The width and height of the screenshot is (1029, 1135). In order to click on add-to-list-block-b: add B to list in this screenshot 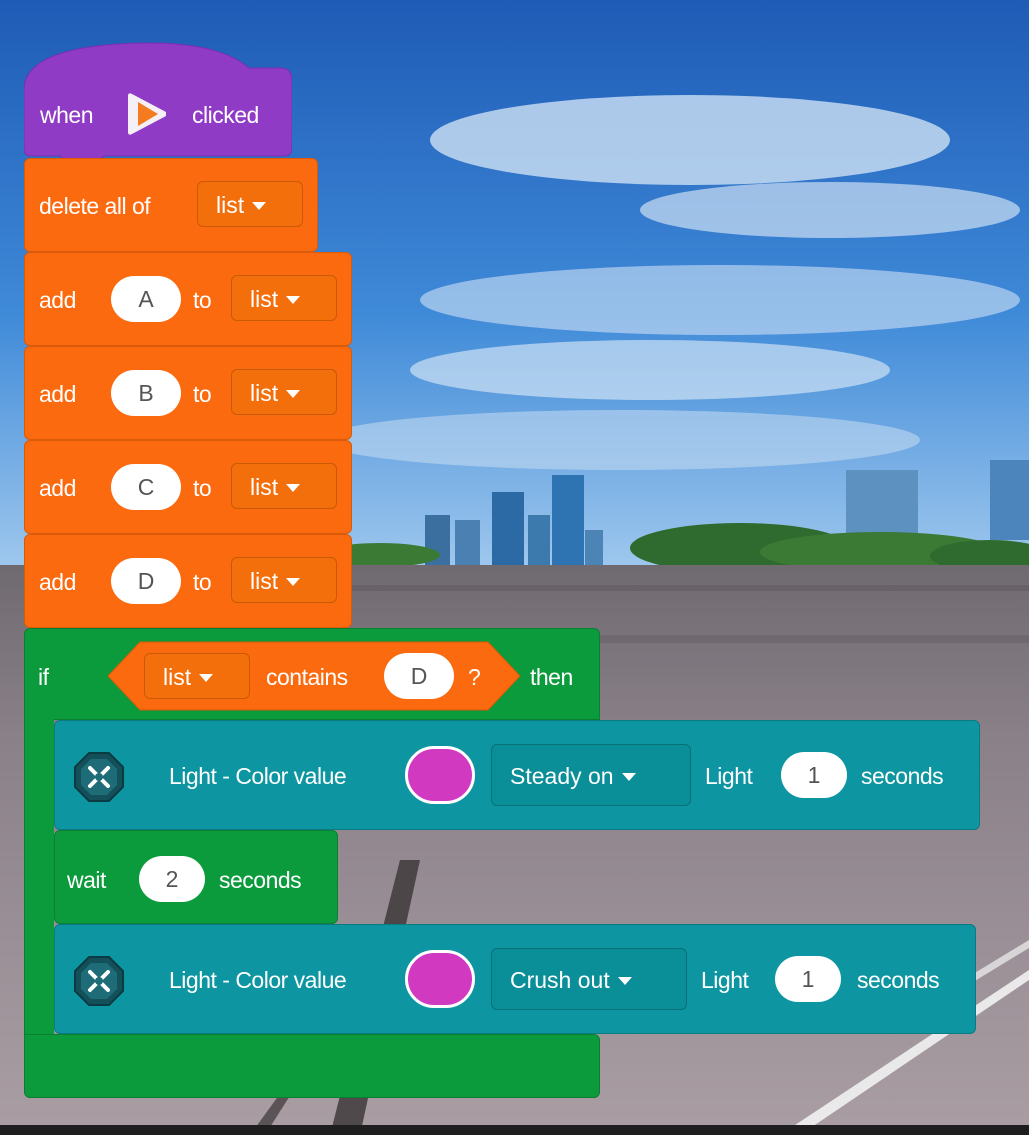, I will do `click(188, 393)`.